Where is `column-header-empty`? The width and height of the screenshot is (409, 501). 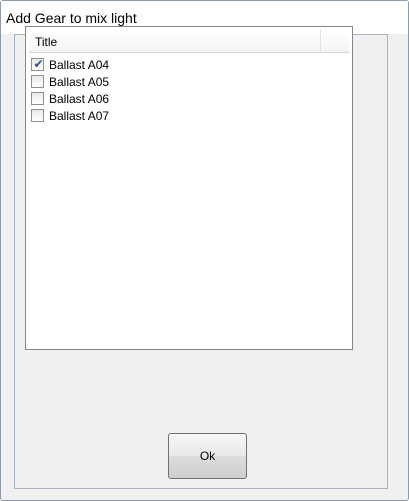
column-header-empty is located at coordinates (335, 41).